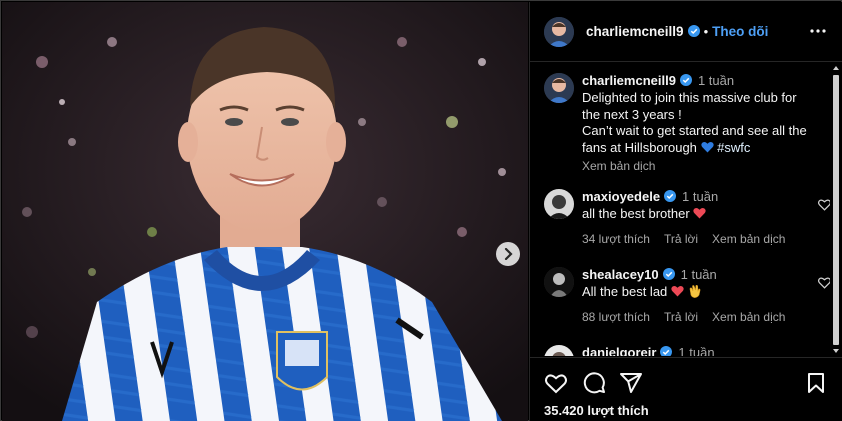 The height and width of the screenshot is (421, 842). I want to click on comment-username: maxioyedele, so click(621, 196).